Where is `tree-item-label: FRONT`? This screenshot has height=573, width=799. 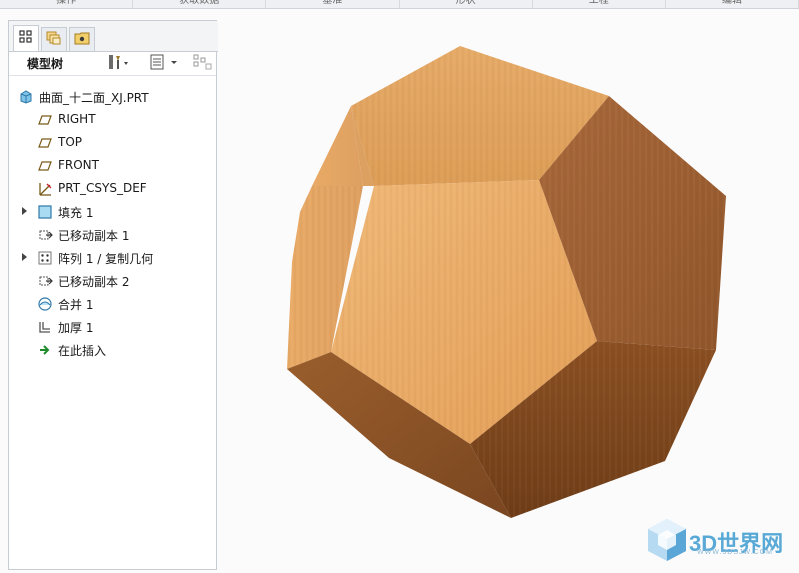 tree-item-label: FRONT is located at coordinates (78, 165).